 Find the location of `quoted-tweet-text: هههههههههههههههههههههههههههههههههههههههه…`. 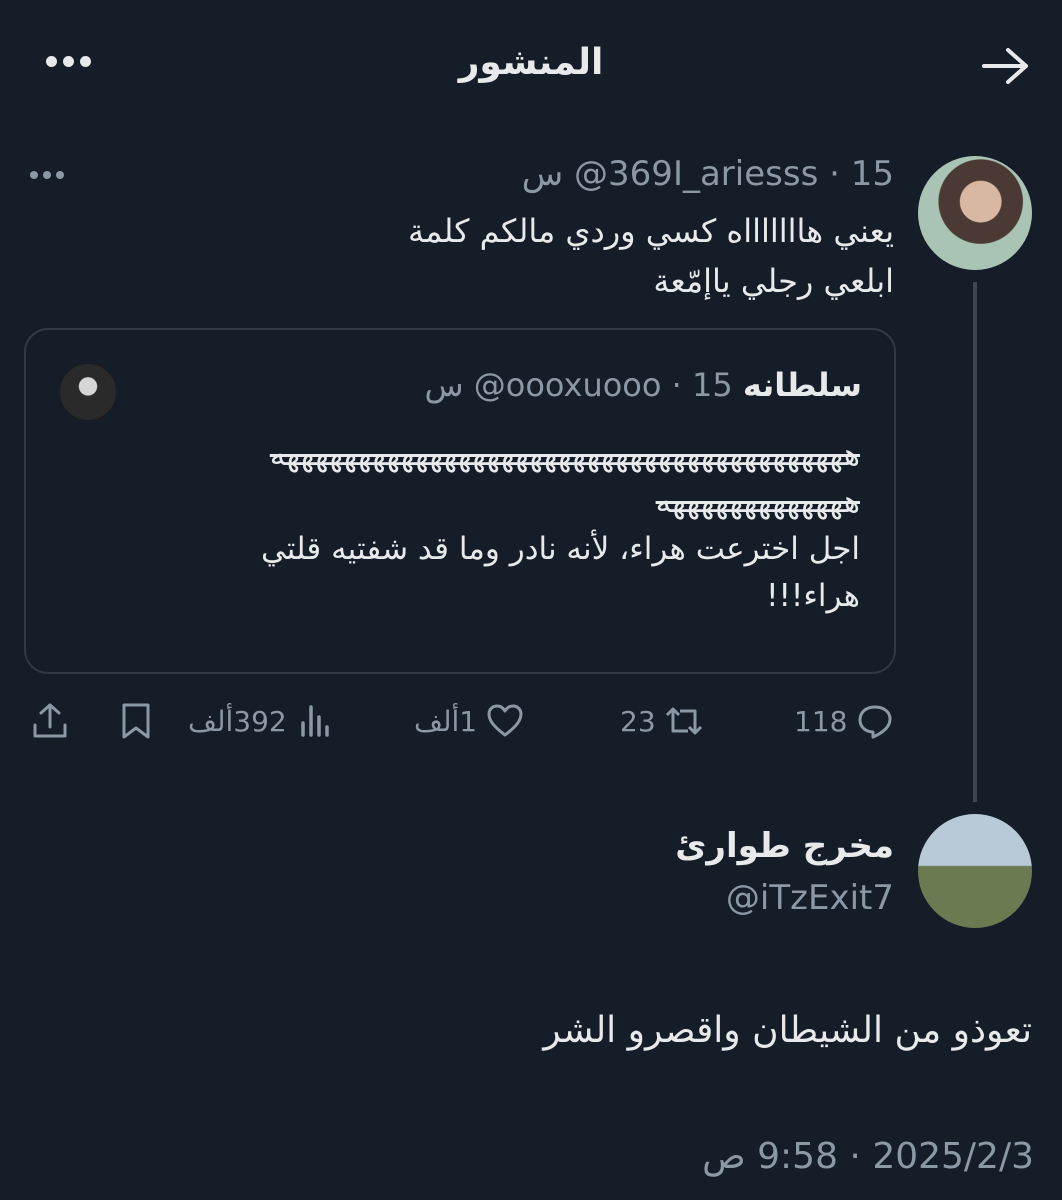

quoted-tweet-text: هههههههههههههههههههههههههههههههههههههههه… is located at coordinates (455, 526).